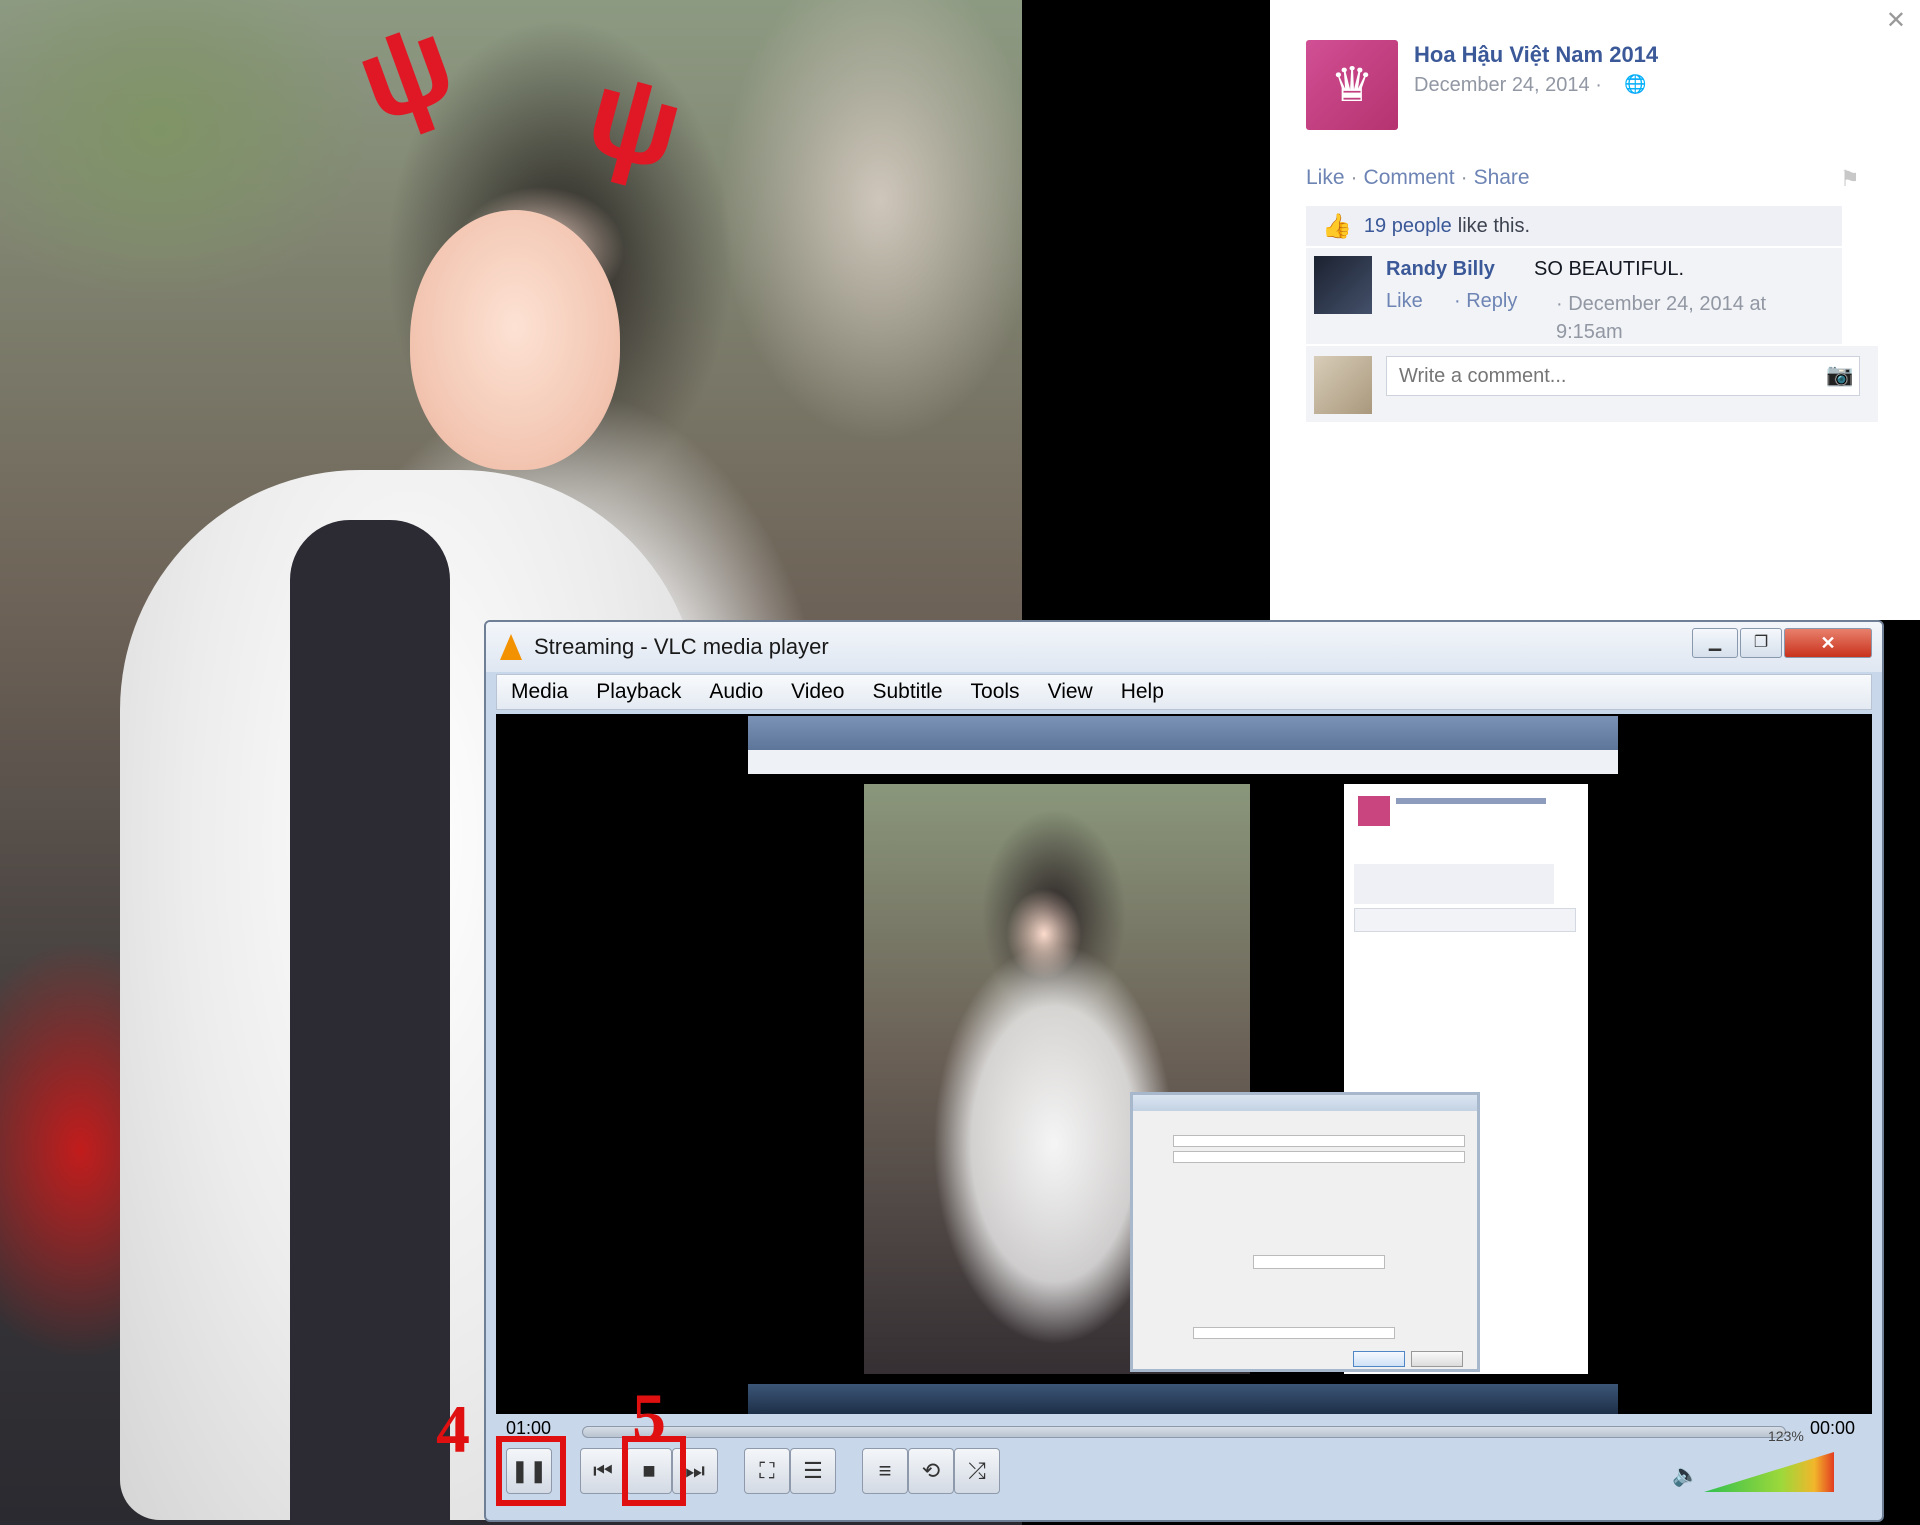 This screenshot has height=1525, width=1920. I want to click on captured-comment, so click(1454, 884).